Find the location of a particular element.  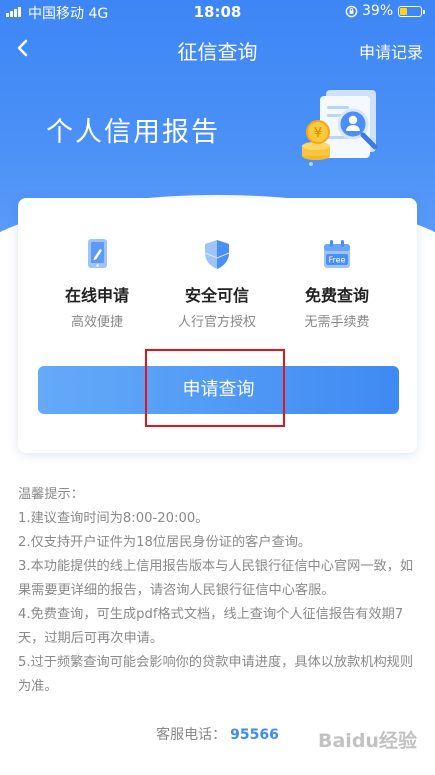

battery-percent: 39% is located at coordinates (378, 11).